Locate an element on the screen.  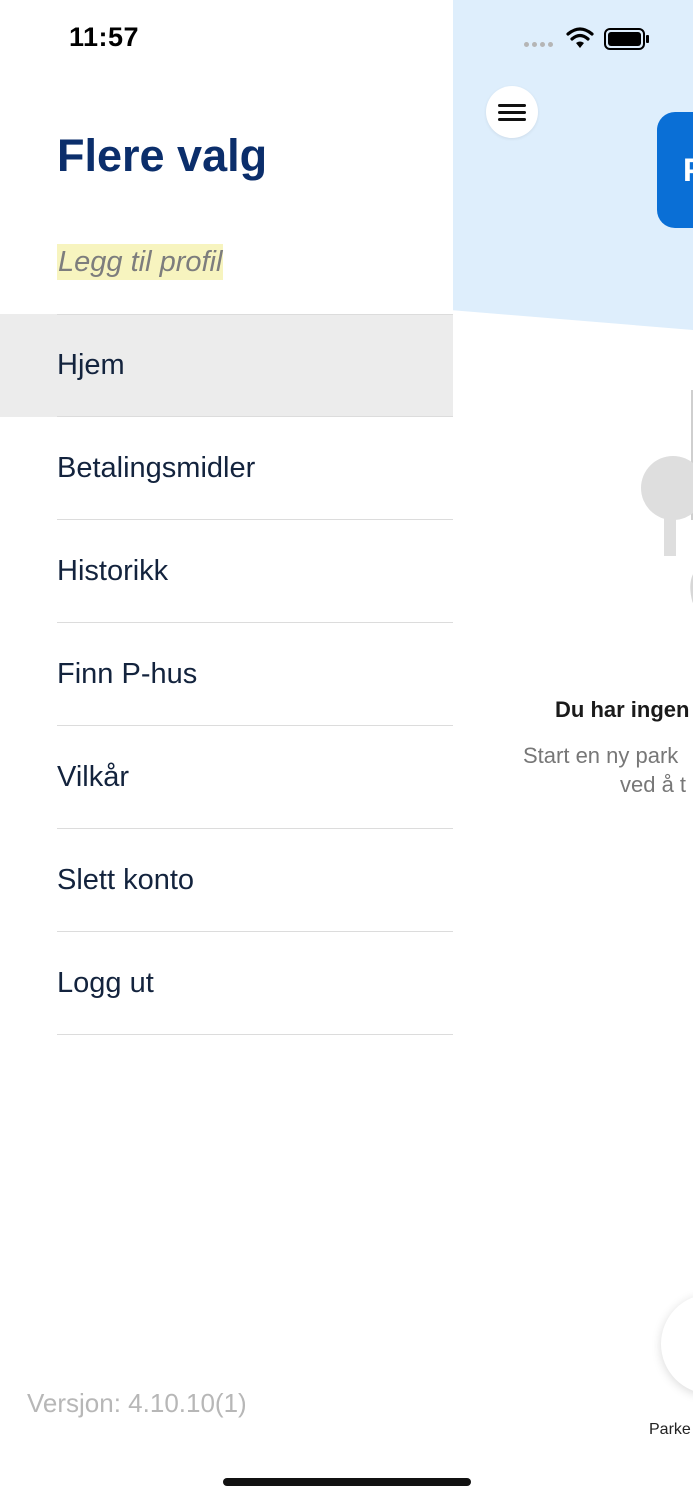
drawer-title: Flere valg is located at coordinates (162, 155).